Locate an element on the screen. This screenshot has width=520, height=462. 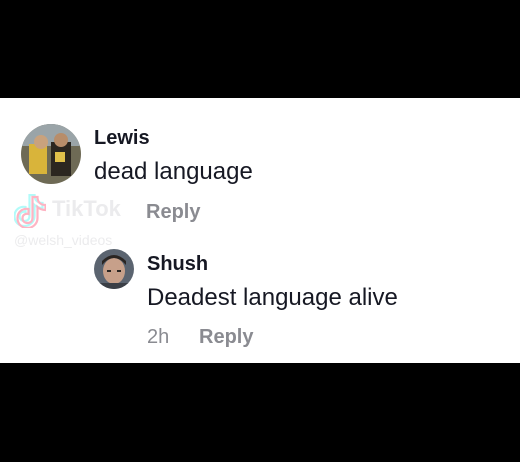
comment-text: dead language is located at coordinates (173, 171).